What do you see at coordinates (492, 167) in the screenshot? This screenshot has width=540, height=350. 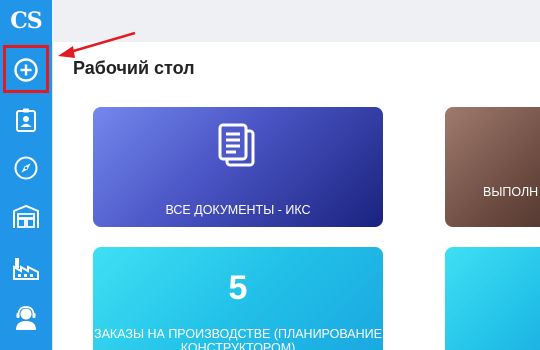 I see `tile-executed: ВЫПОЛН` at bounding box center [492, 167].